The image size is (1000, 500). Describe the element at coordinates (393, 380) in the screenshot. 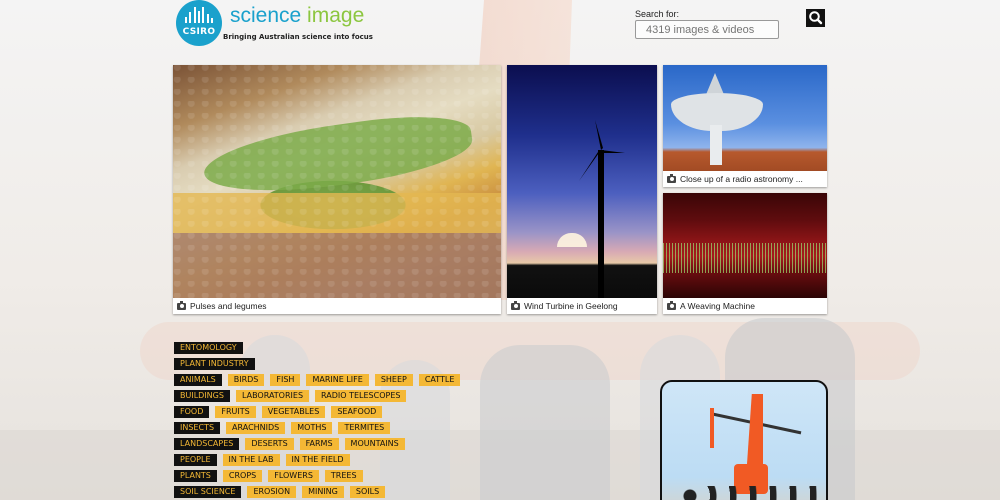

I see `subcategory-tag: SHEEP` at that location.